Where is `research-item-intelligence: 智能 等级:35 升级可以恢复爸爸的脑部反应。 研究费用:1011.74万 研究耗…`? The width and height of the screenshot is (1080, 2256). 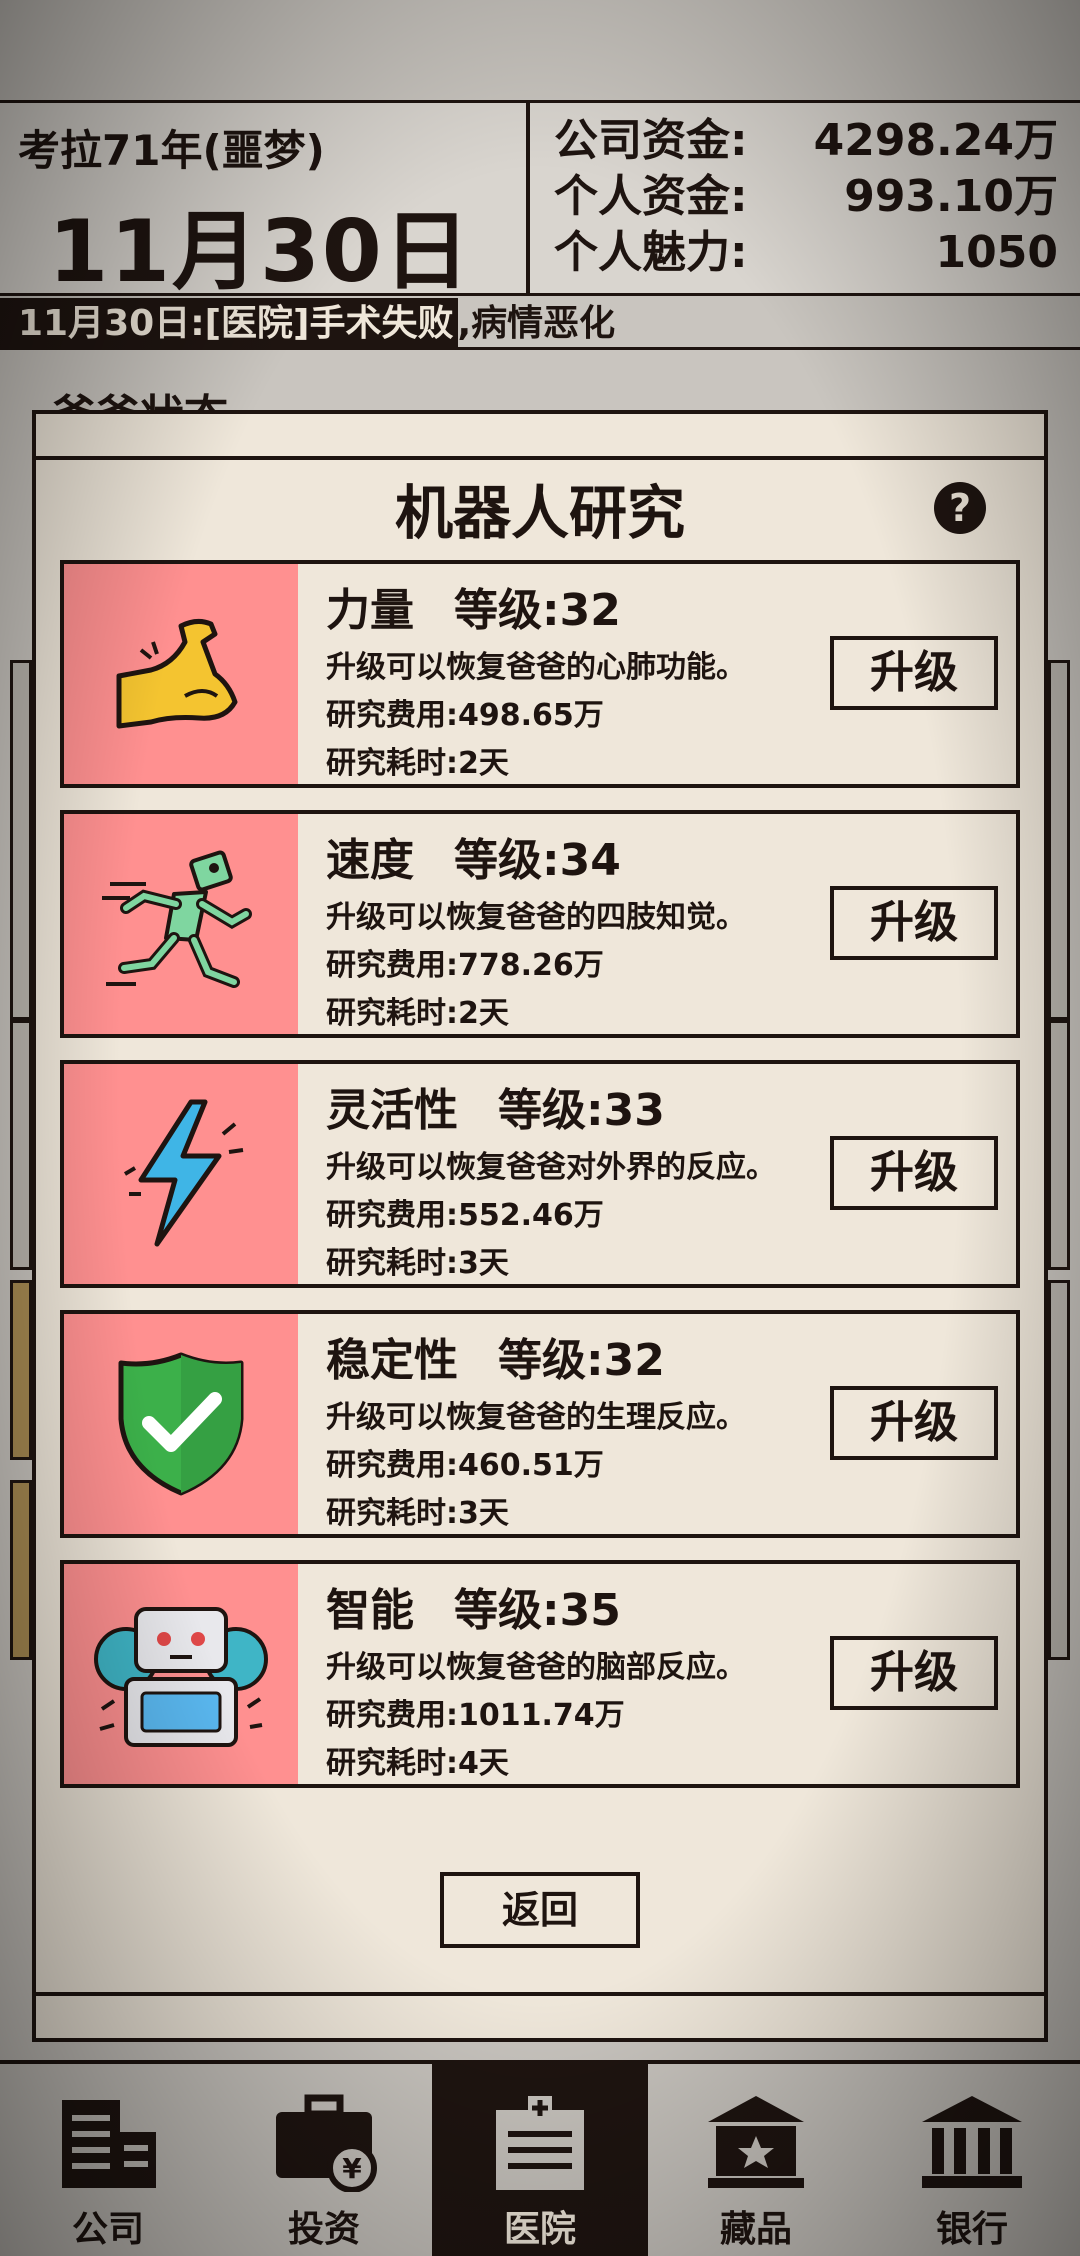 research-item-intelligence: 智能 等级:35 升级可以恢复爸爸的脑部反应。 研究费用:1011.74万 研究耗… is located at coordinates (540, 1674).